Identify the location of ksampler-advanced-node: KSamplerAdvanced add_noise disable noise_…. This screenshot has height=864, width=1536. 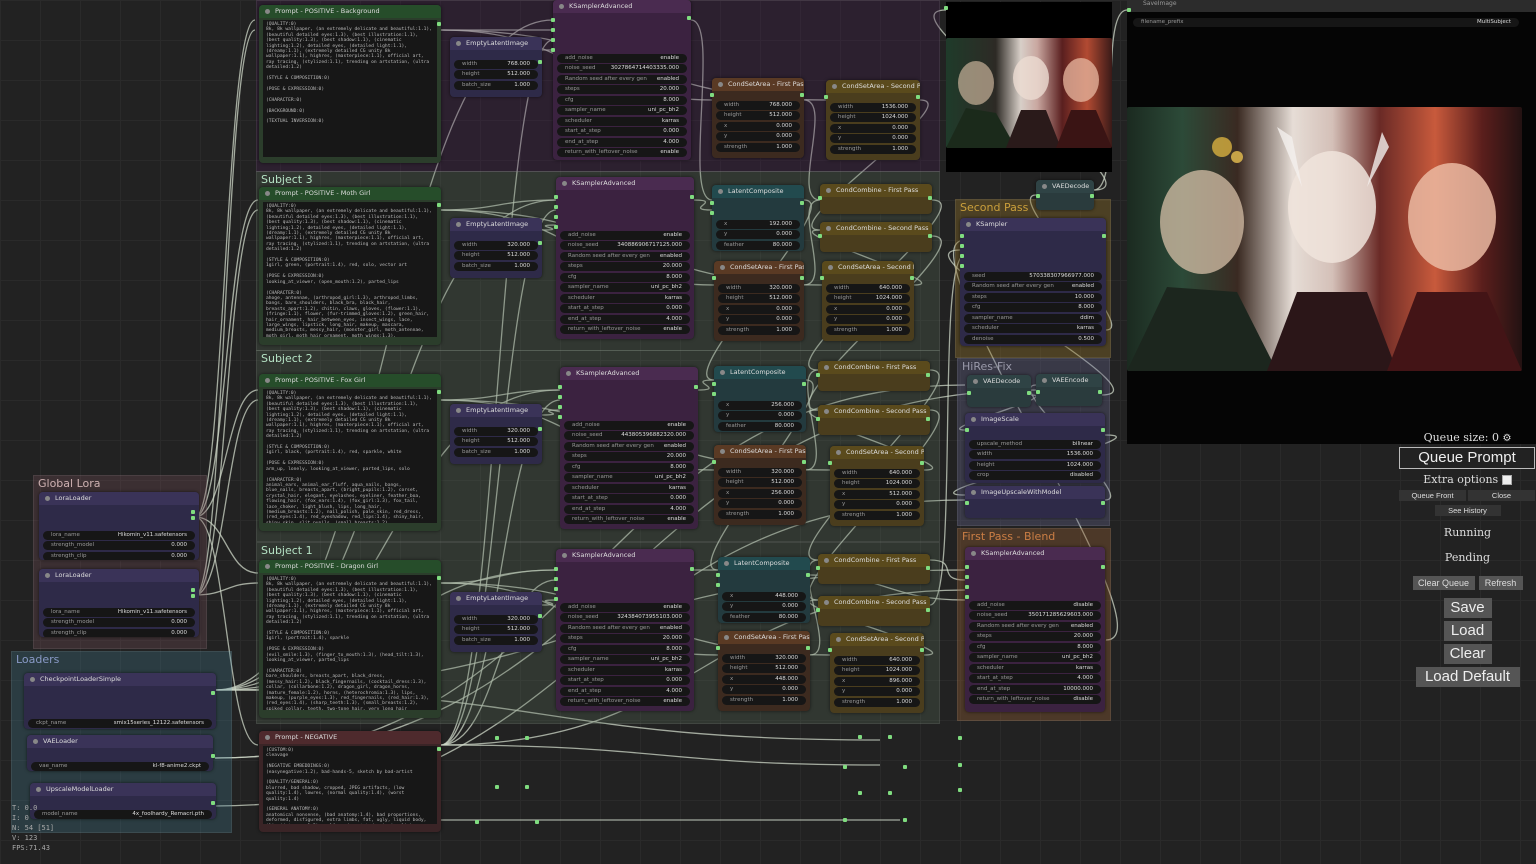
(1035, 629).